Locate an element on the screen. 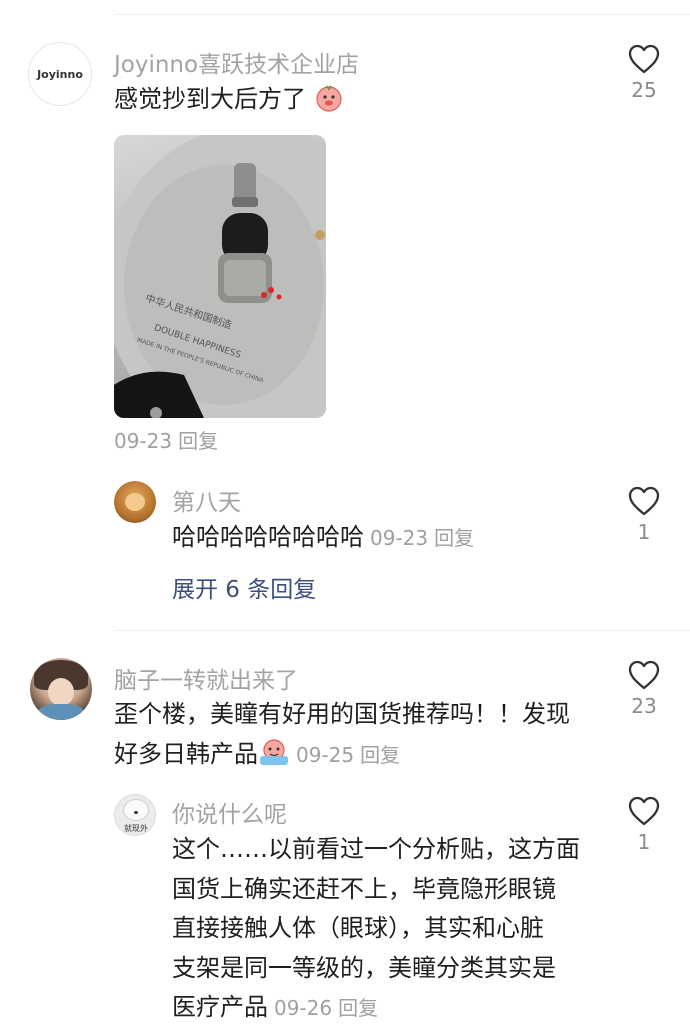  comment-date: 09-25 is located at coordinates (325, 755).